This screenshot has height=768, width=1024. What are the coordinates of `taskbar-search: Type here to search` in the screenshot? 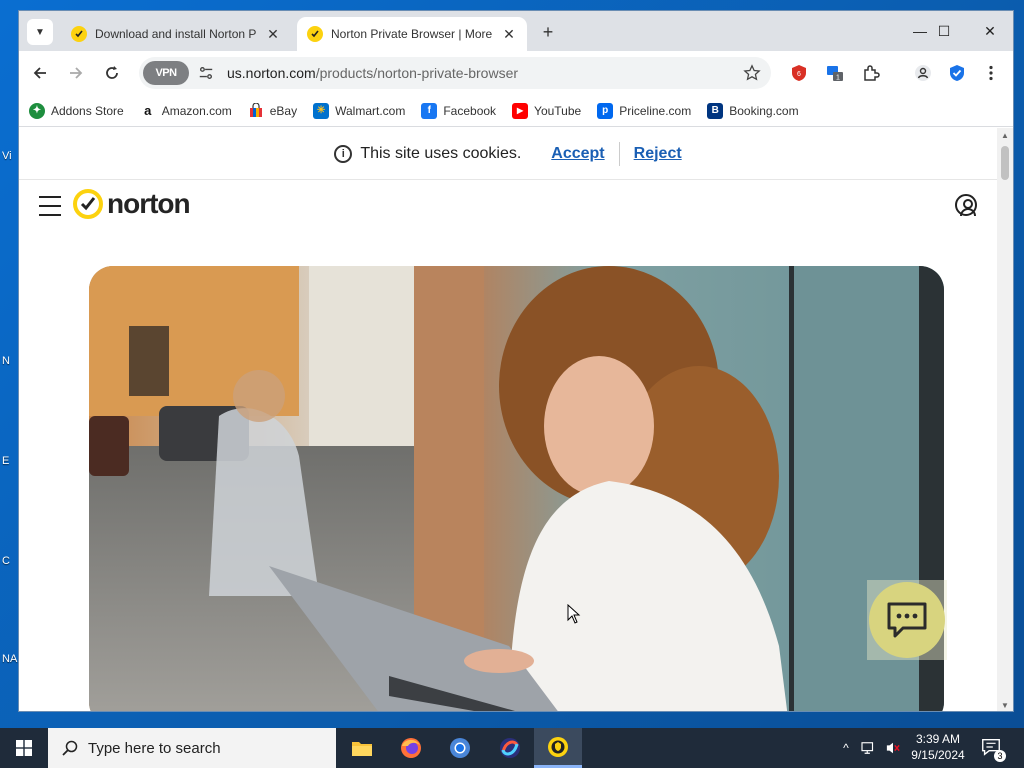 It's located at (192, 748).